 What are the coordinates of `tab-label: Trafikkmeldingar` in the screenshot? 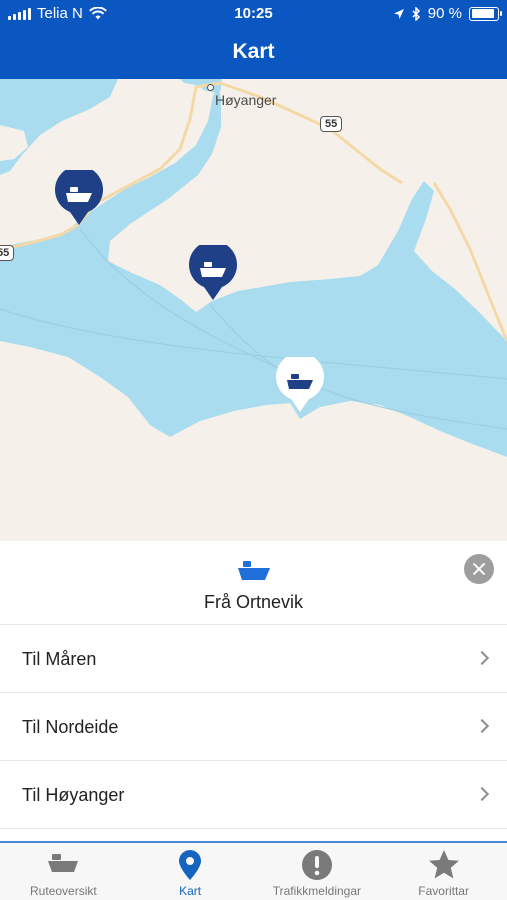 It's located at (316, 891).